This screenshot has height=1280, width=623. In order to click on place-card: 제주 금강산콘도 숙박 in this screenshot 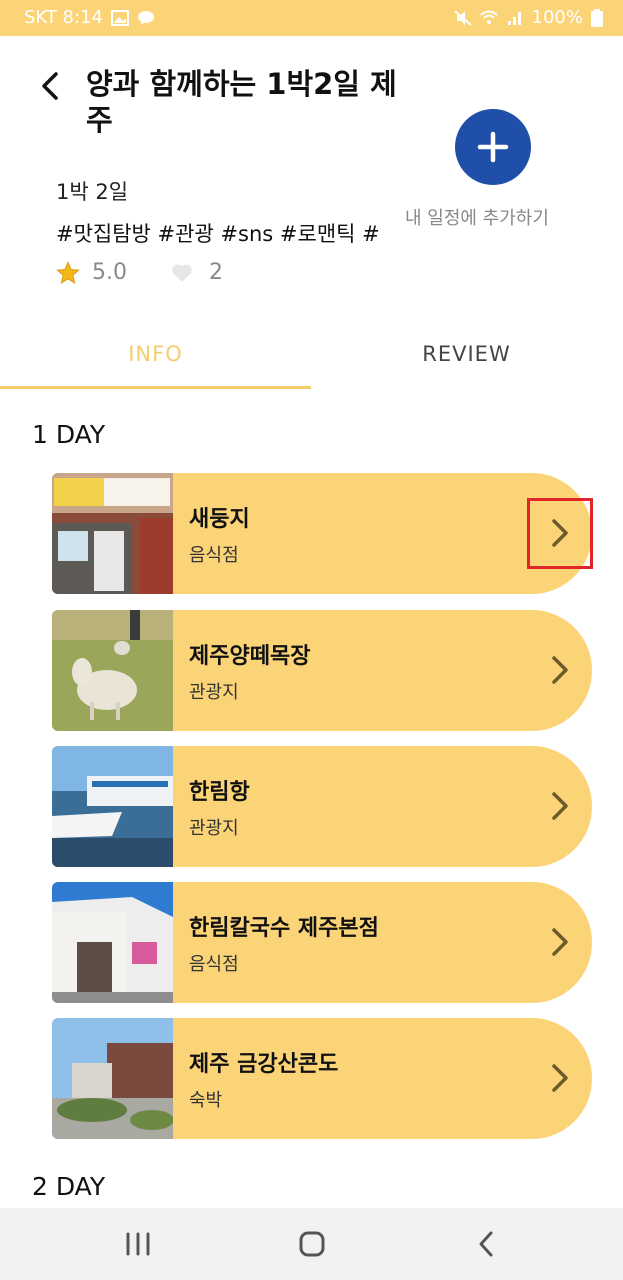, I will do `click(322, 1078)`.